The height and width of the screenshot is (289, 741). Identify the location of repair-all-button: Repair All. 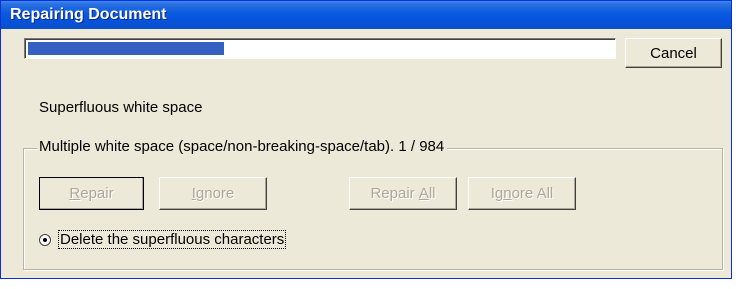
(403, 193).